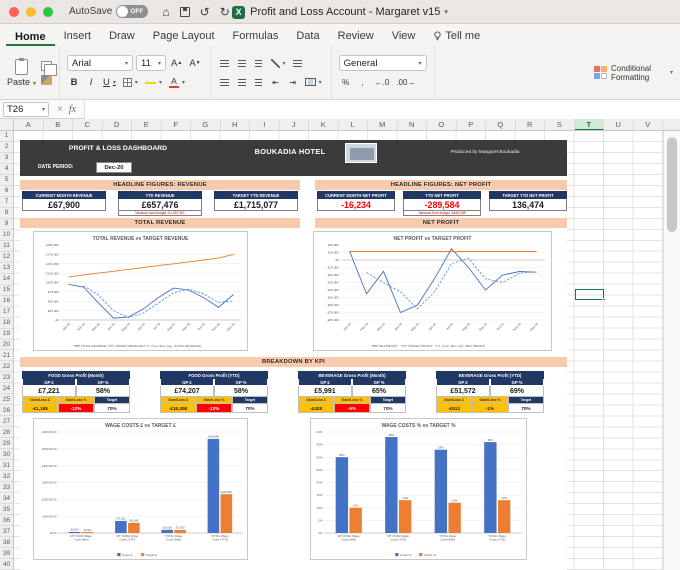 Image resolution: width=680 pixels, height=570 pixels. What do you see at coordinates (619, 124) in the screenshot?
I see `column-header-U: U` at bounding box center [619, 124].